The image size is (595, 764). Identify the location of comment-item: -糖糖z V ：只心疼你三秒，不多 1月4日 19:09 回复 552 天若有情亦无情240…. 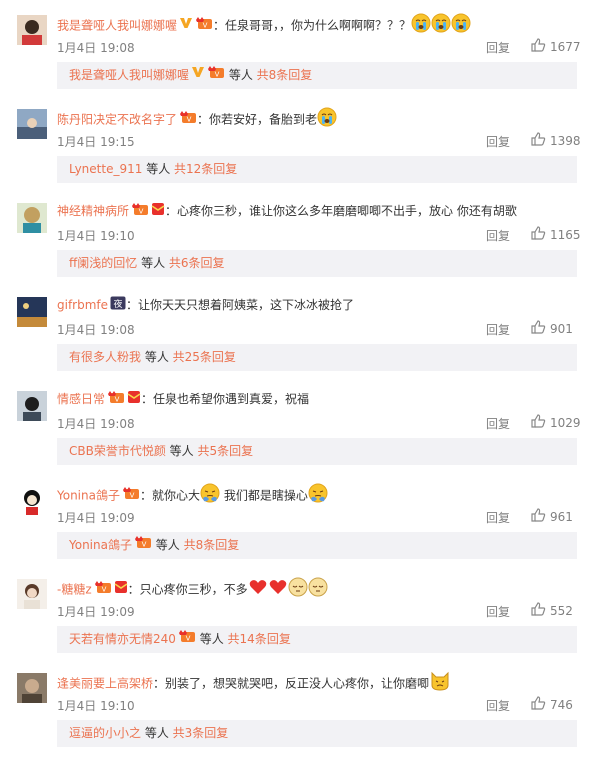
(297, 611).